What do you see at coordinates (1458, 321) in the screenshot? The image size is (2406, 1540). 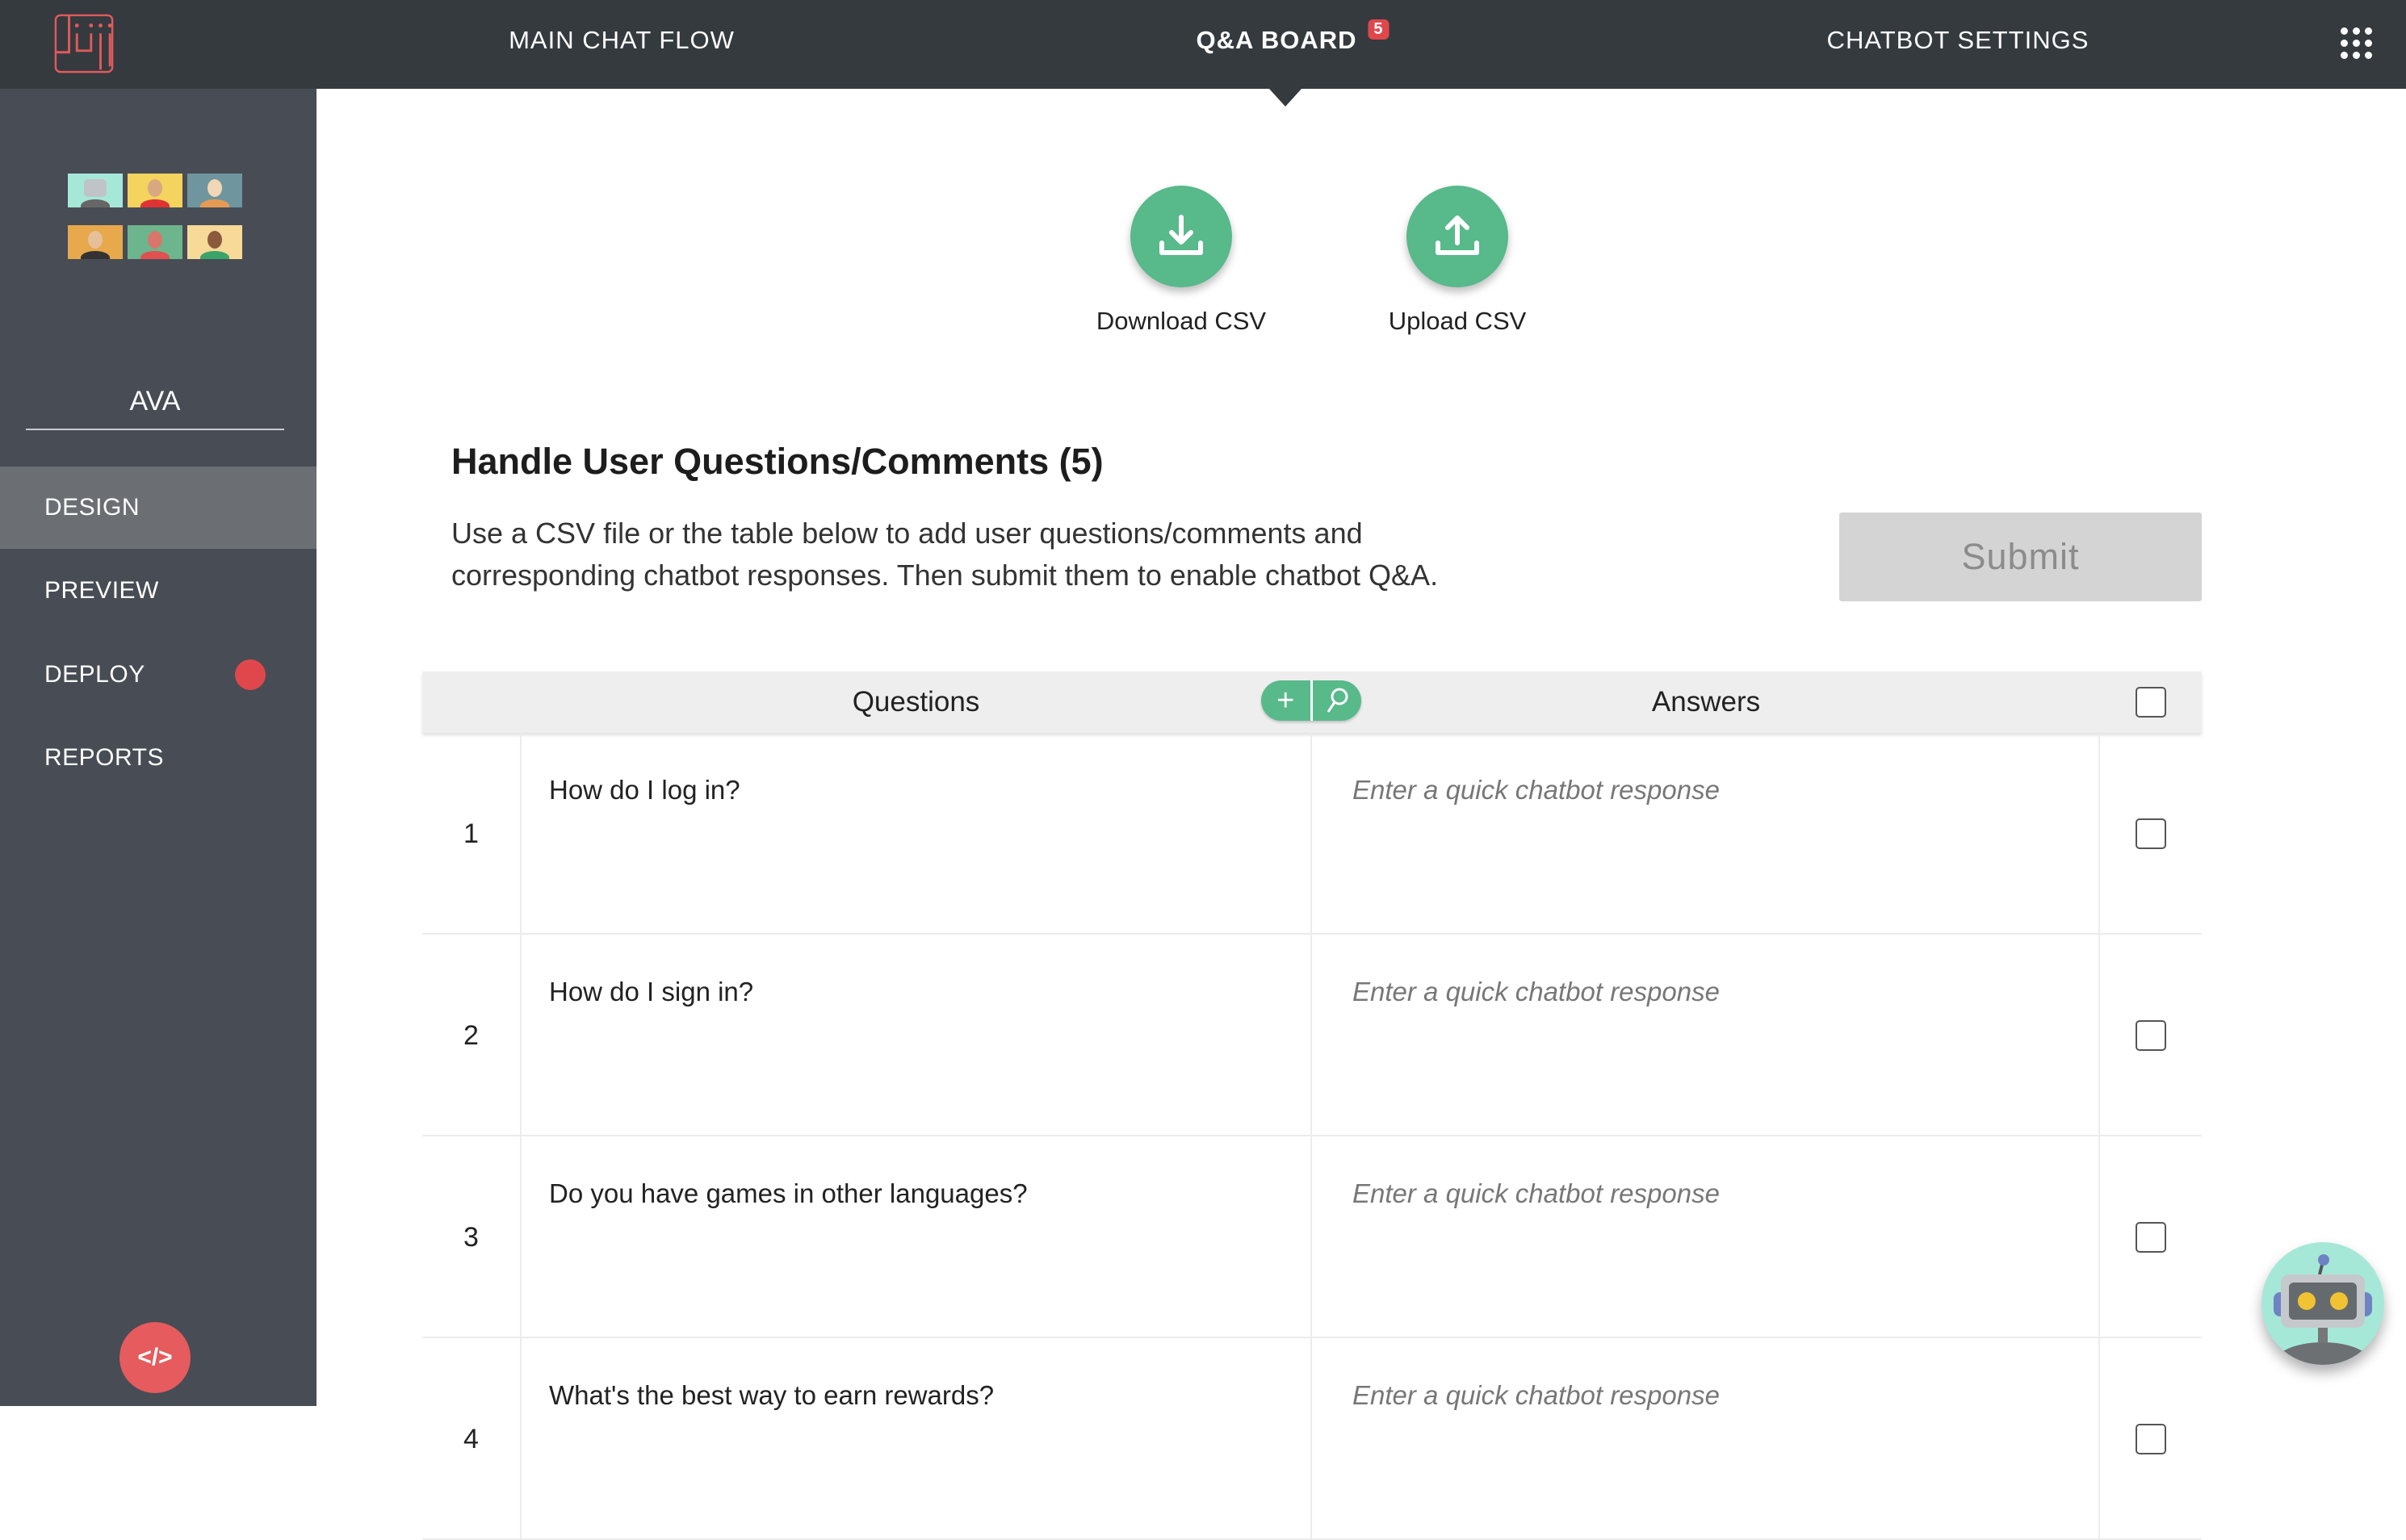 I see `upload-label: Upload CSV` at bounding box center [1458, 321].